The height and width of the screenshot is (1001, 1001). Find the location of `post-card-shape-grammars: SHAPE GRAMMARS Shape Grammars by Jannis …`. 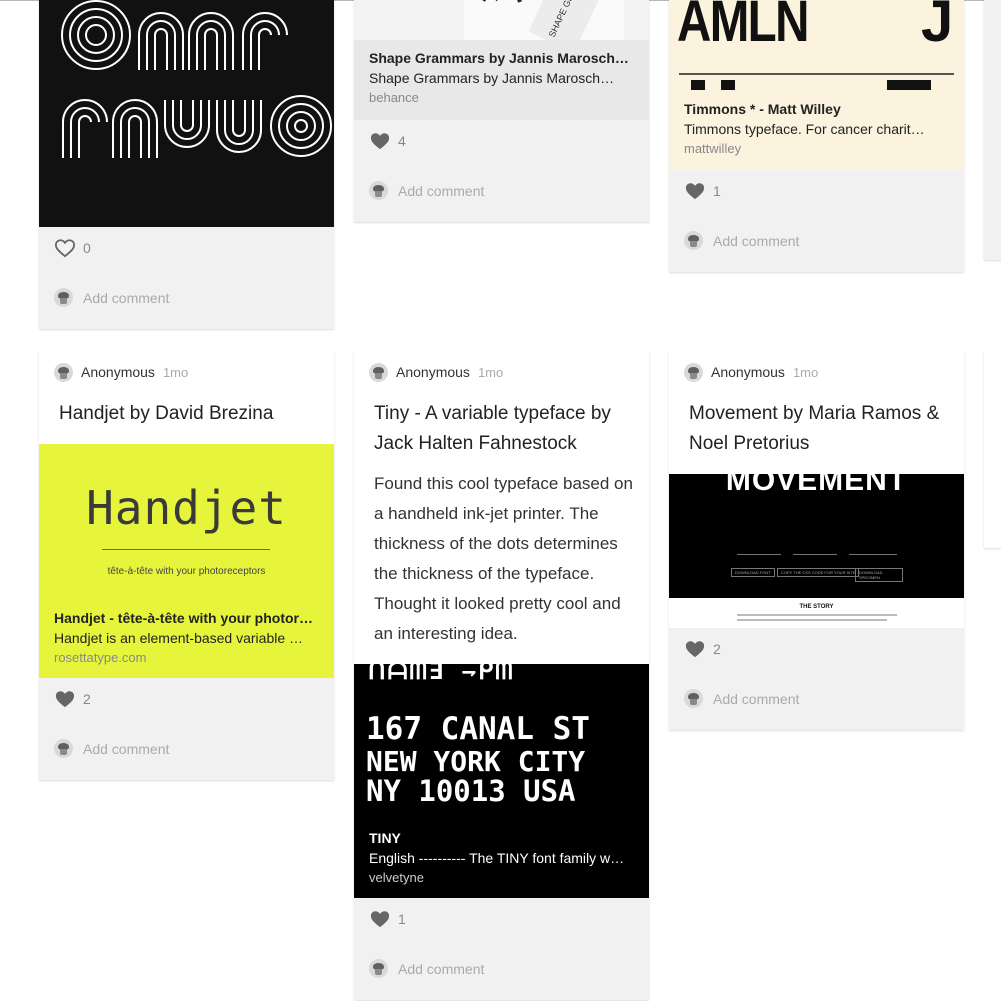

post-card-shape-grammars: SHAPE GRAMMARS Shape Grammars by Jannis … is located at coordinates (501, 111).